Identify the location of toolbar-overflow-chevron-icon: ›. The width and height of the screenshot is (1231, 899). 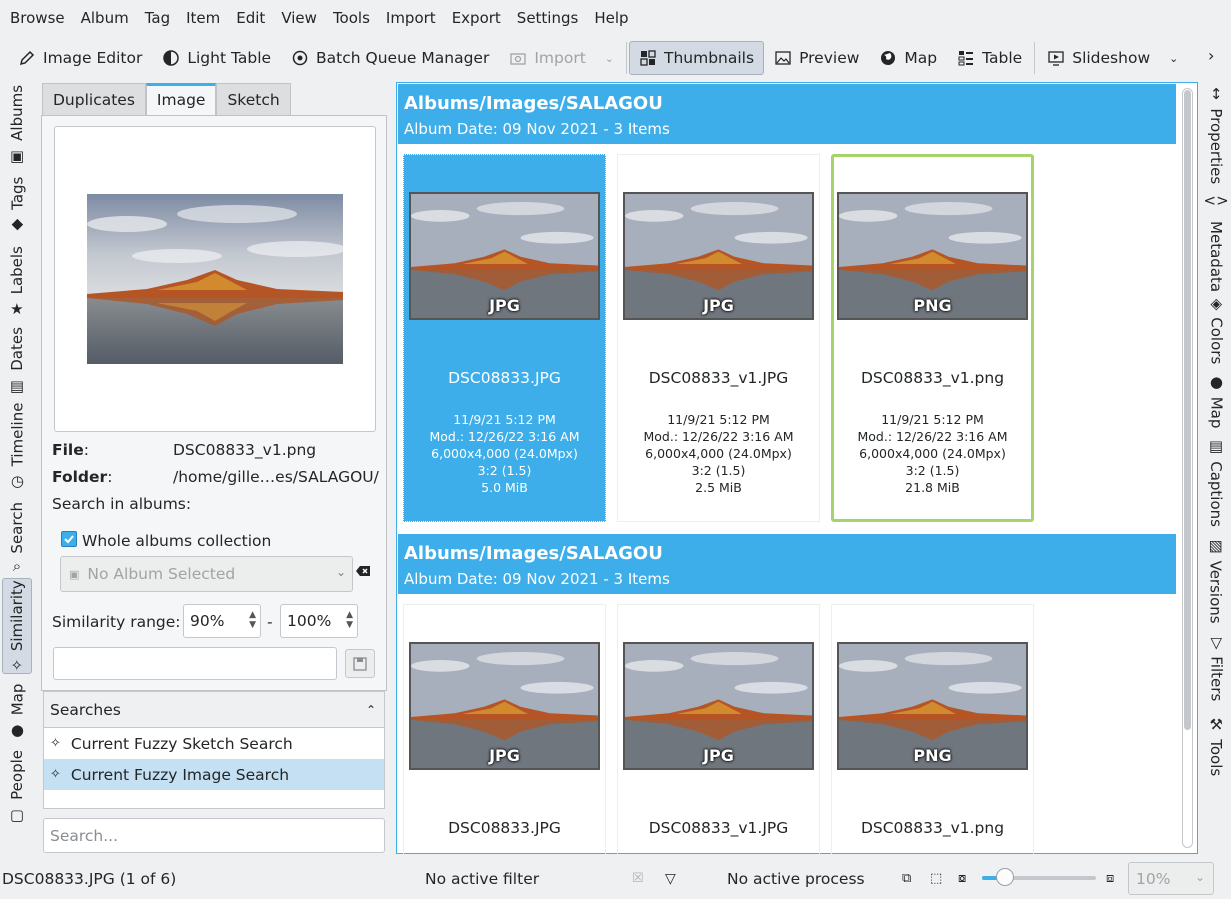
(1211, 55).